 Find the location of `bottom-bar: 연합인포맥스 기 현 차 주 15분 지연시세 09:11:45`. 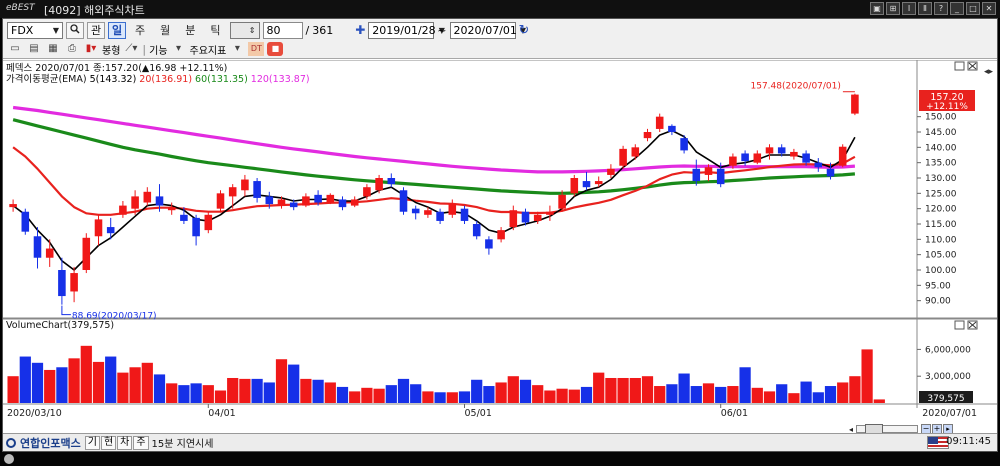

bottom-bar: 연합인포맥스 기 현 차 주 15분 지연시세 09:11:45 is located at coordinates (500, 442).